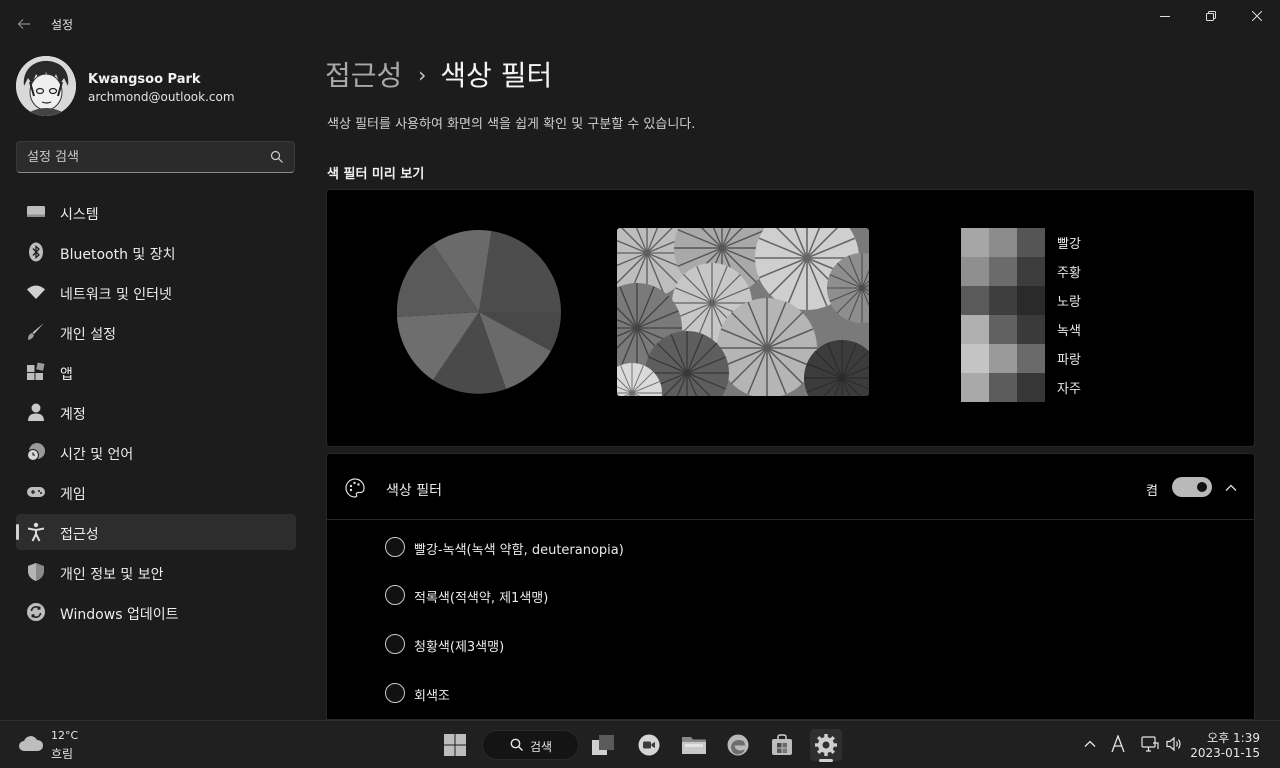  Describe the element at coordinates (119, 615) in the screenshot. I see `sidebar-item-label: Windows 업데이트` at that location.